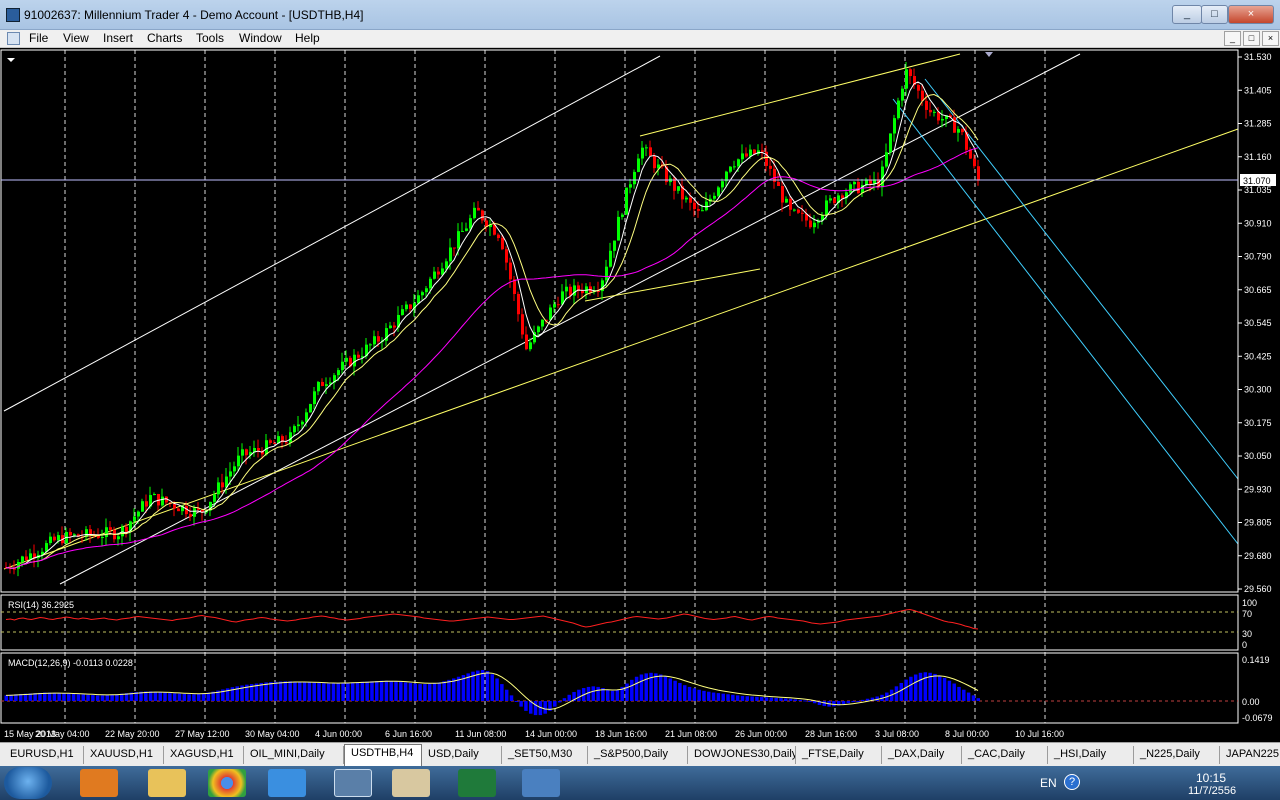 This screenshot has height=800, width=1280. What do you see at coordinates (1258, 390) in the screenshot?
I see `price-label: 30.300` at bounding box center [1258, 390].